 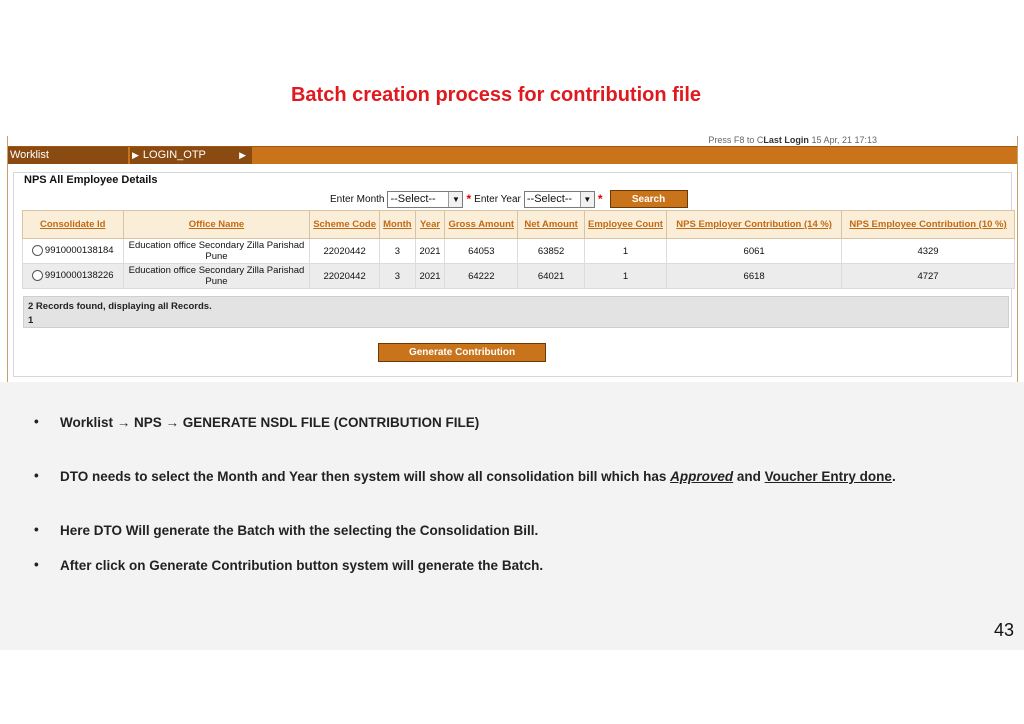 I want to click on year-select: --Select-- ▼, so click(x=559, y=199).